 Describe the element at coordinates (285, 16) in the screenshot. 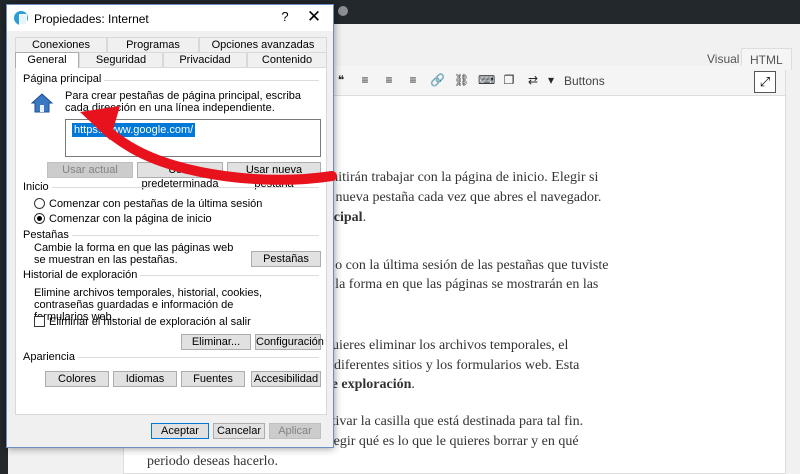

I see `help-button: ?` at that location.